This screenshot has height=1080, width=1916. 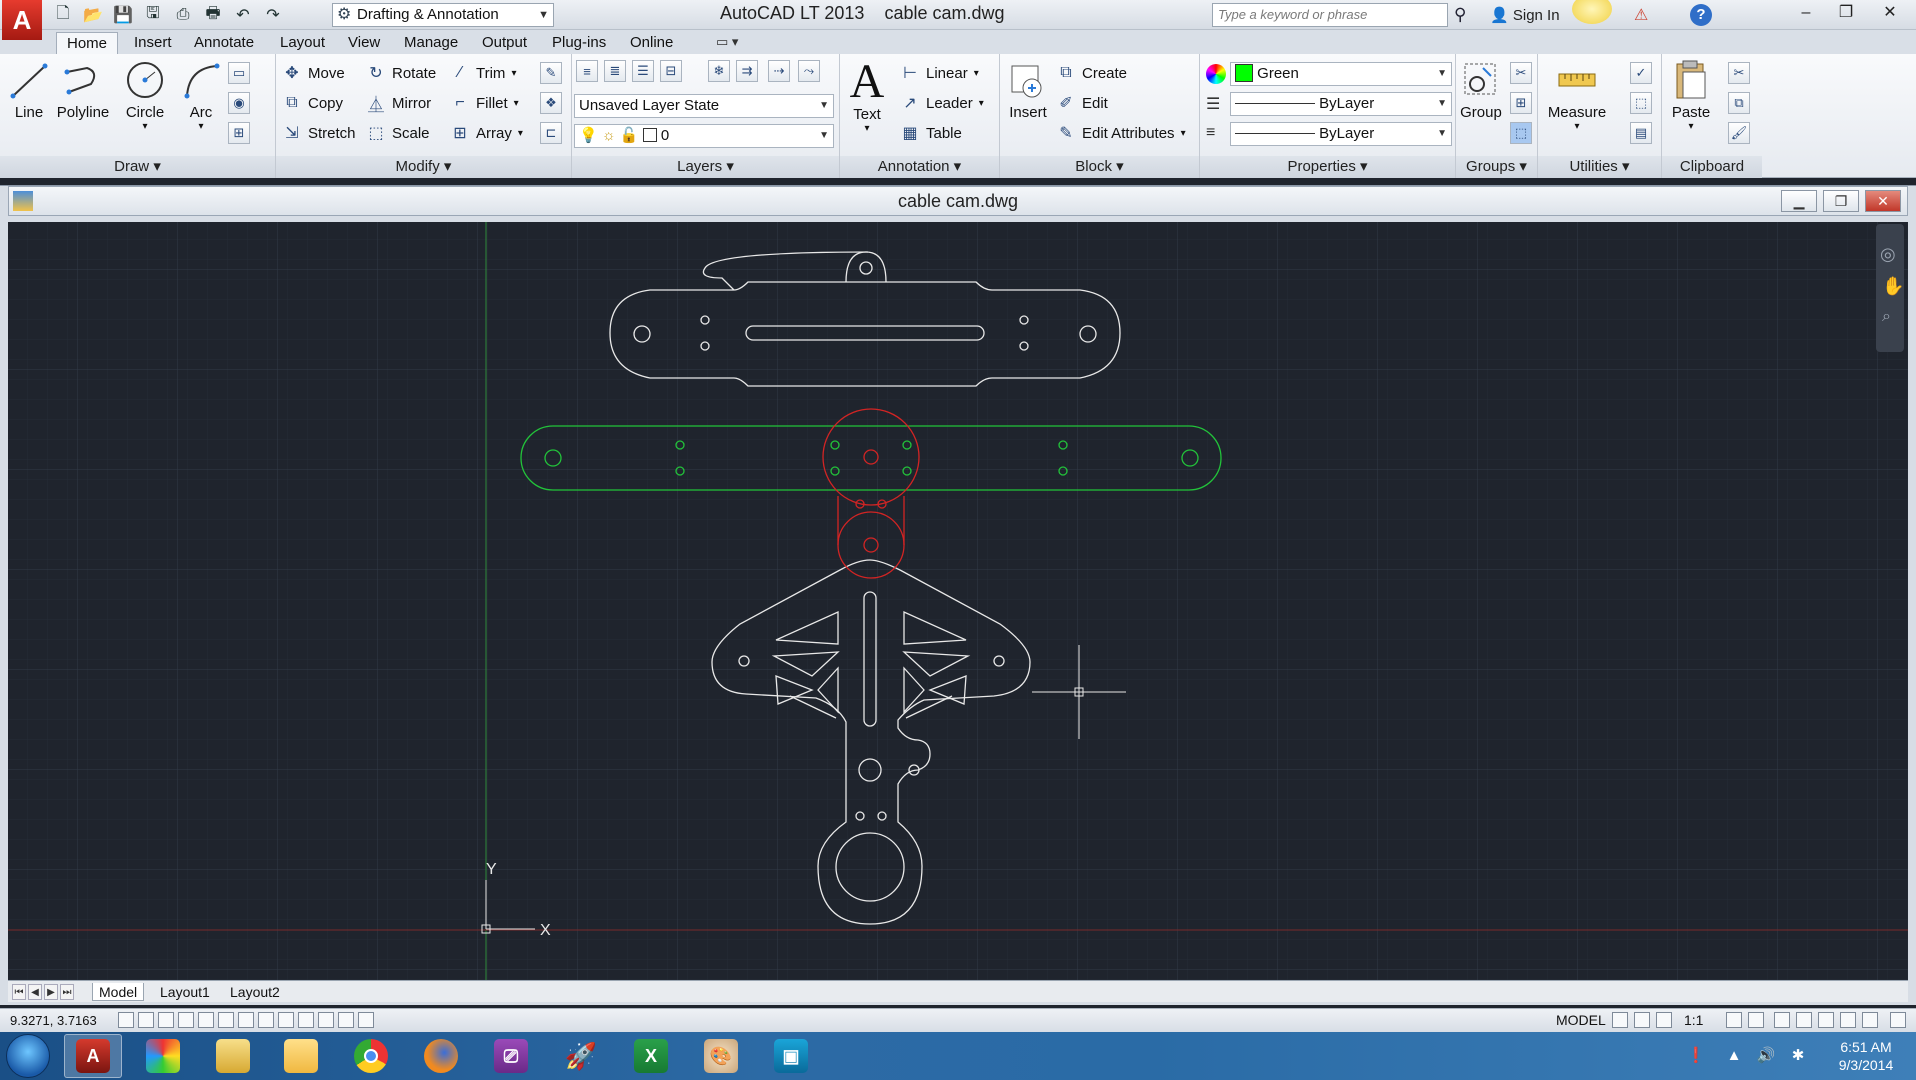 What do you see at coordinates (83, 89) in the screenshot?
I see `polyline-button: Polyline` at bounding box center [83, 89].